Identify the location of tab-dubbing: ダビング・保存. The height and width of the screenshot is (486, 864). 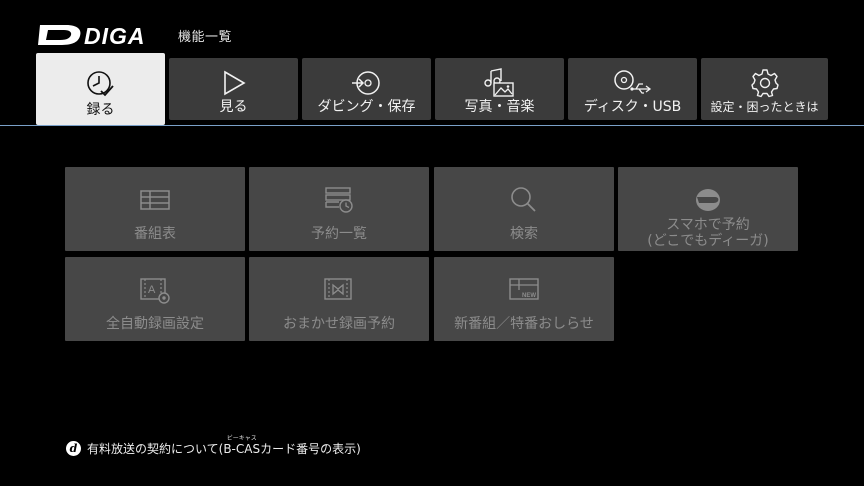
(366, 89).